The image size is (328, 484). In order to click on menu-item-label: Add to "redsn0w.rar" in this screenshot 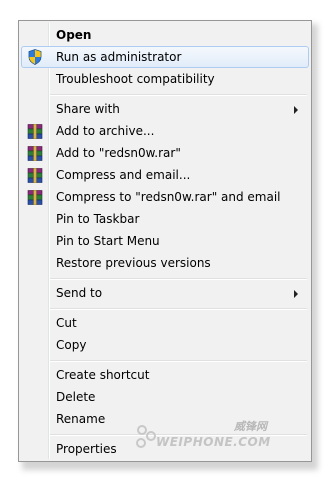, I will do `click(118, 153)`.